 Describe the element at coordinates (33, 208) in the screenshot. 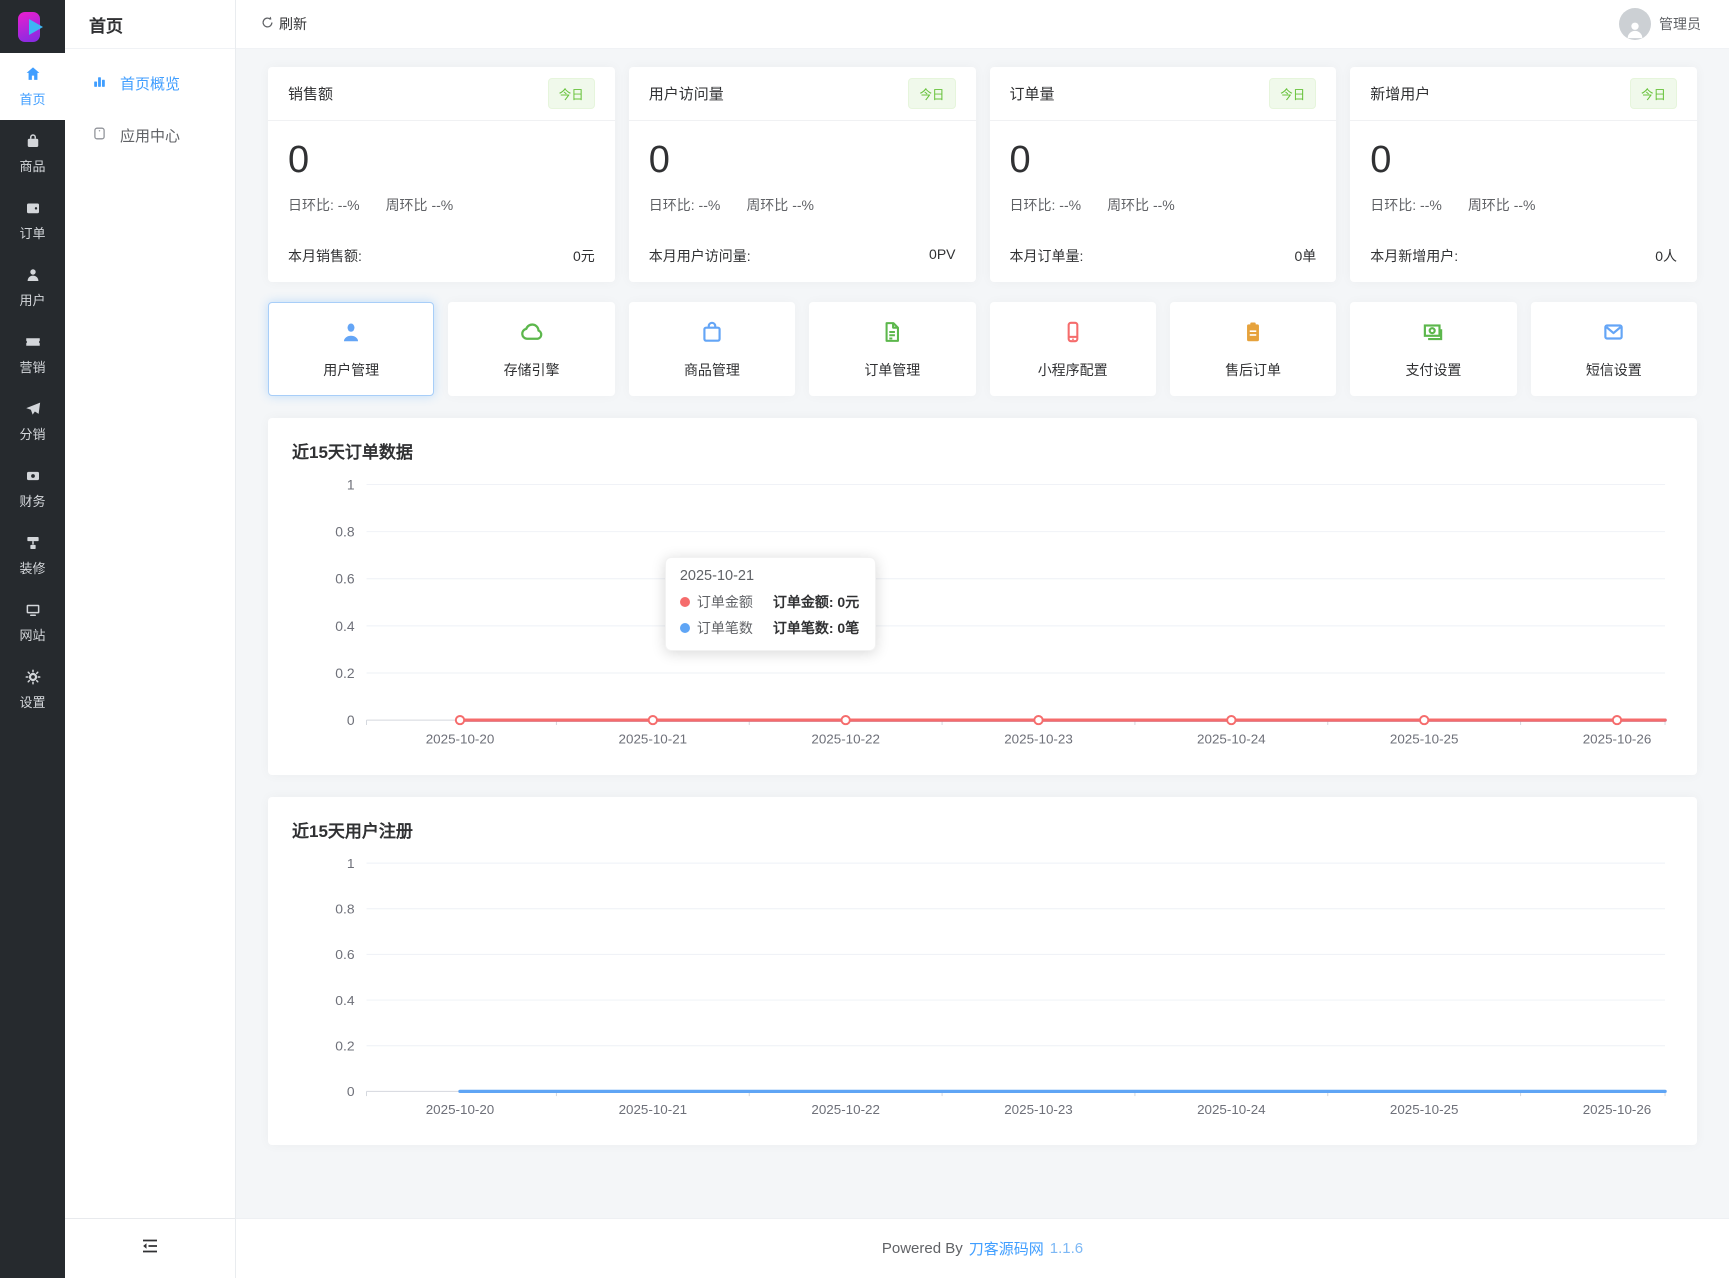

I see `order-wallet-icon` at that location.